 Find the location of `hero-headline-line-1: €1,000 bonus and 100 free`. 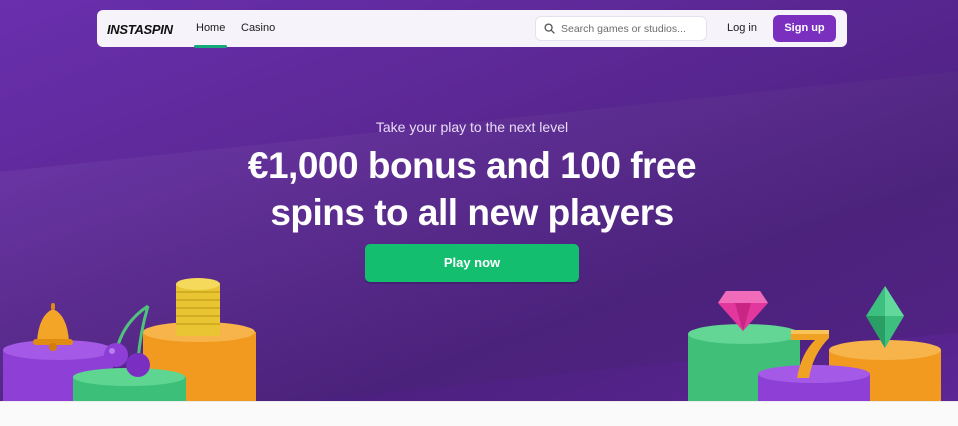

hero-headline-line-1: €1,000 bonus and 100 free is located at coordinates (472, 165).